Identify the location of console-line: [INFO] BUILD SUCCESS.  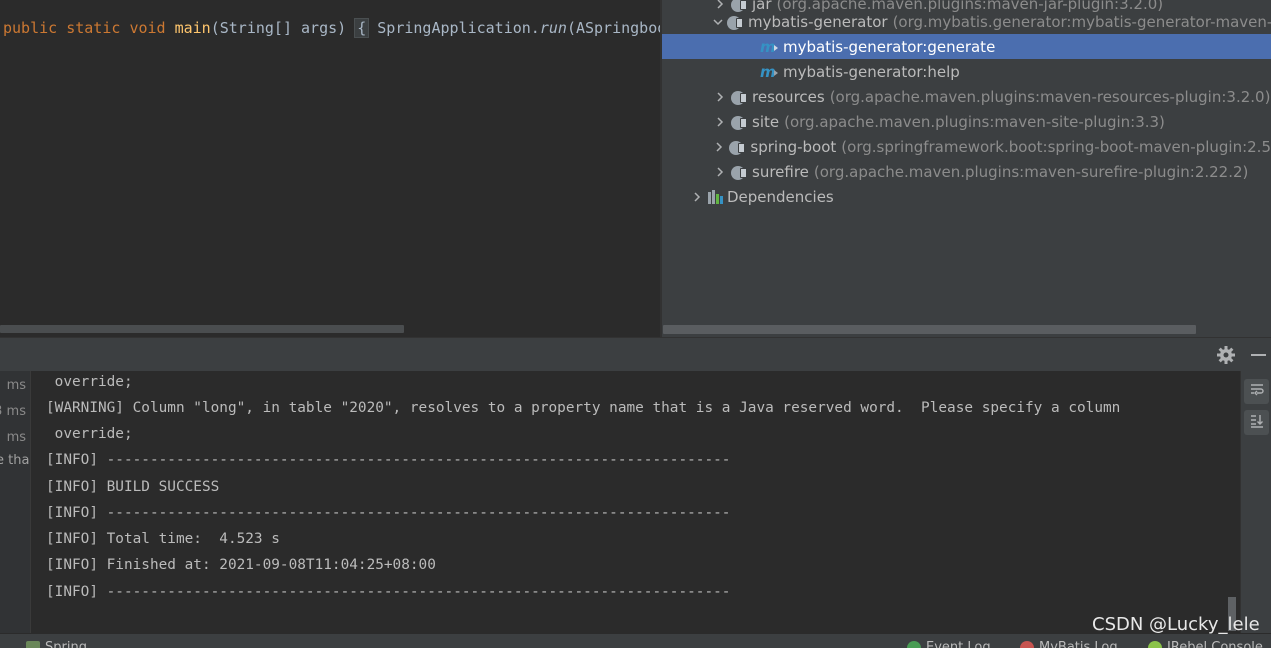
(133, 487).